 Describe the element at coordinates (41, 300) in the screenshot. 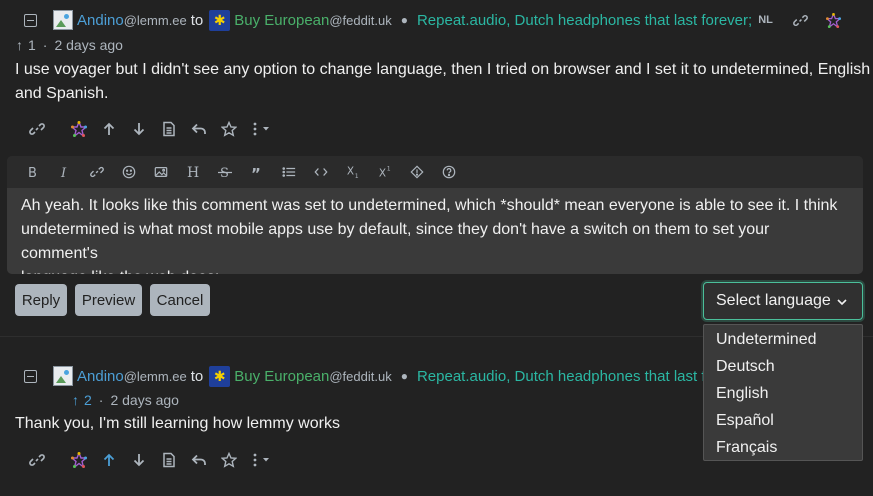

I see `reply-button: Reply` at that location.